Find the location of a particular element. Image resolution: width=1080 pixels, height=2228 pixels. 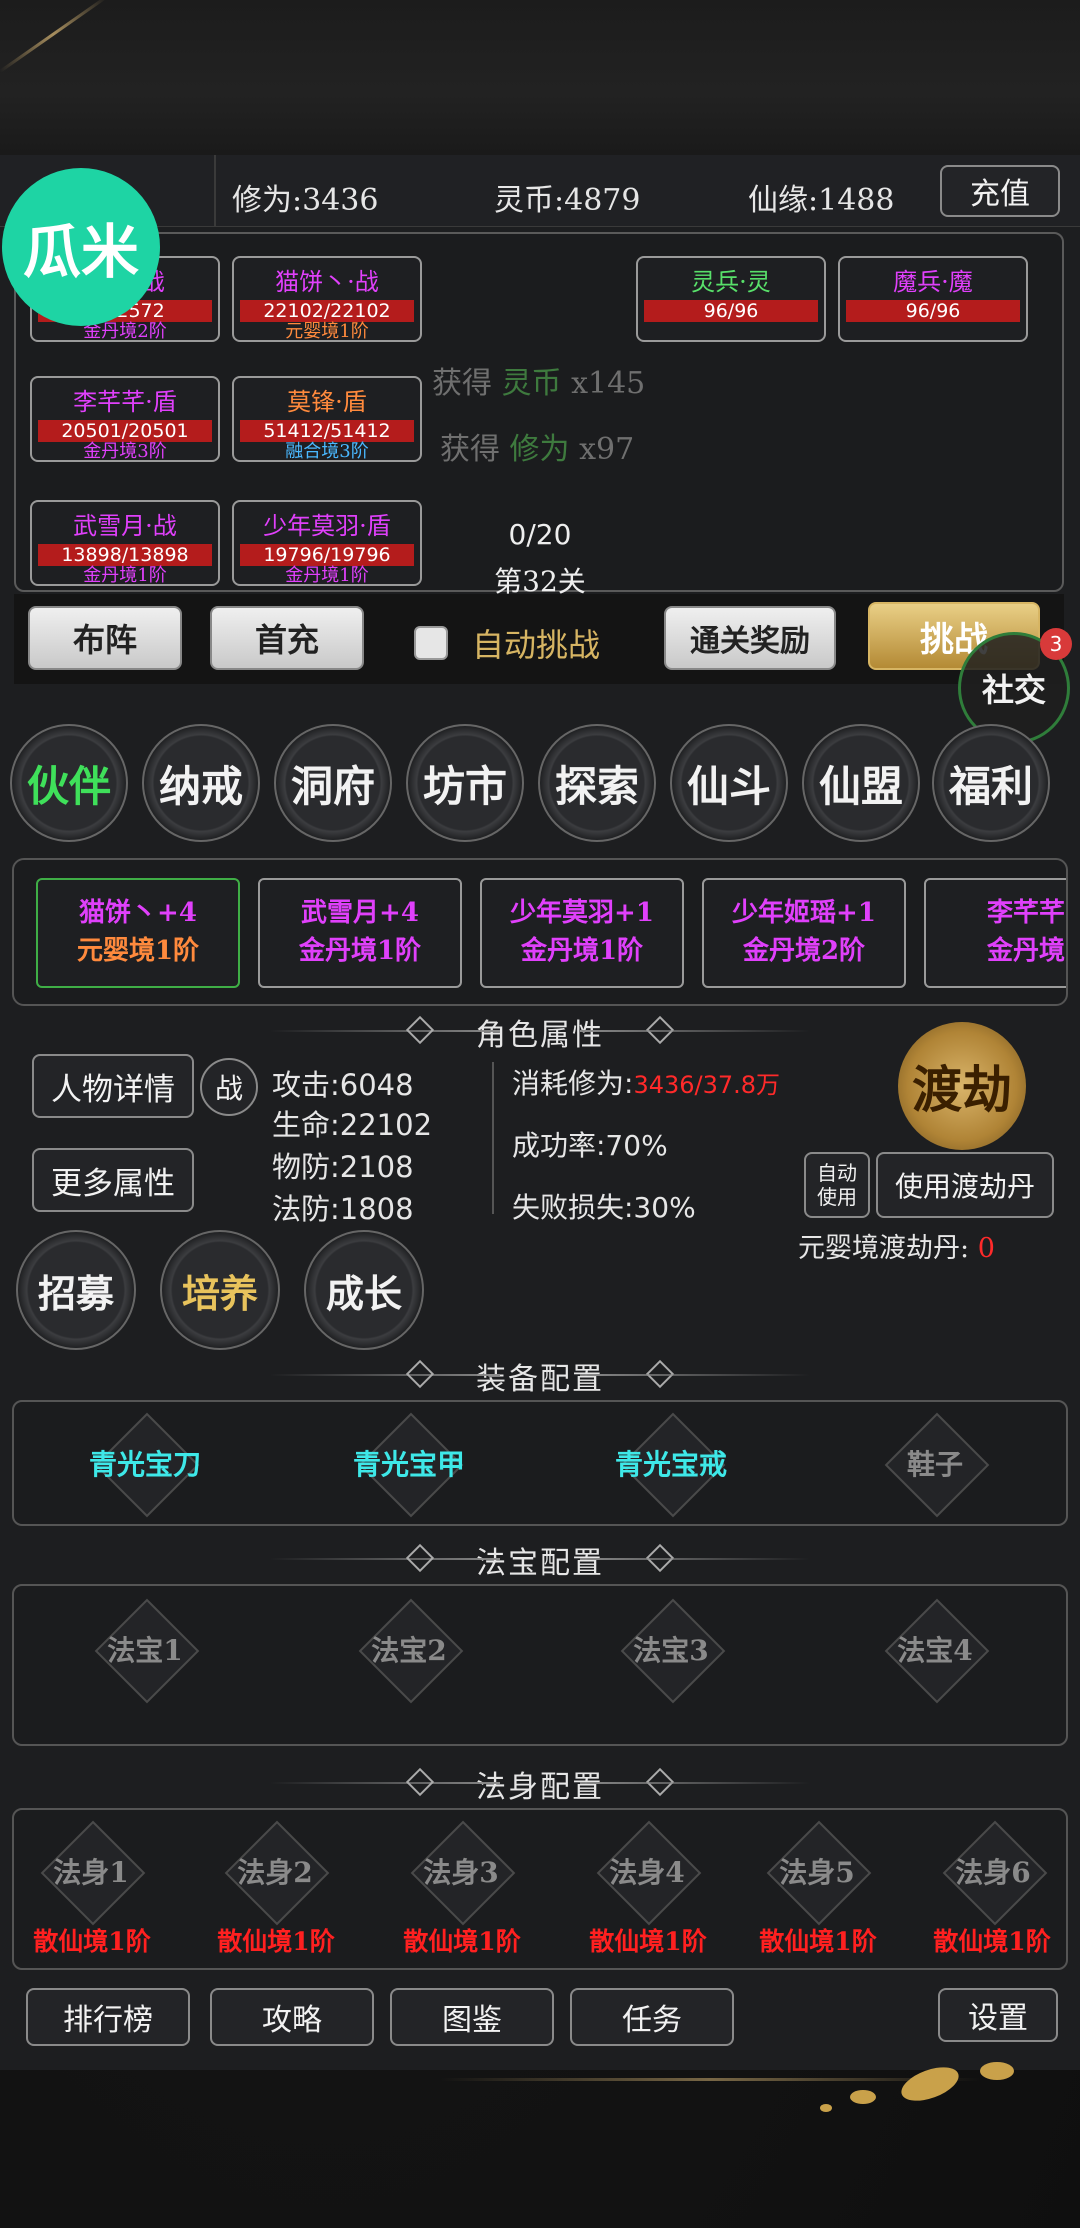

clear-reward-button: 通关奖励 is located at coordinates (750, 638).